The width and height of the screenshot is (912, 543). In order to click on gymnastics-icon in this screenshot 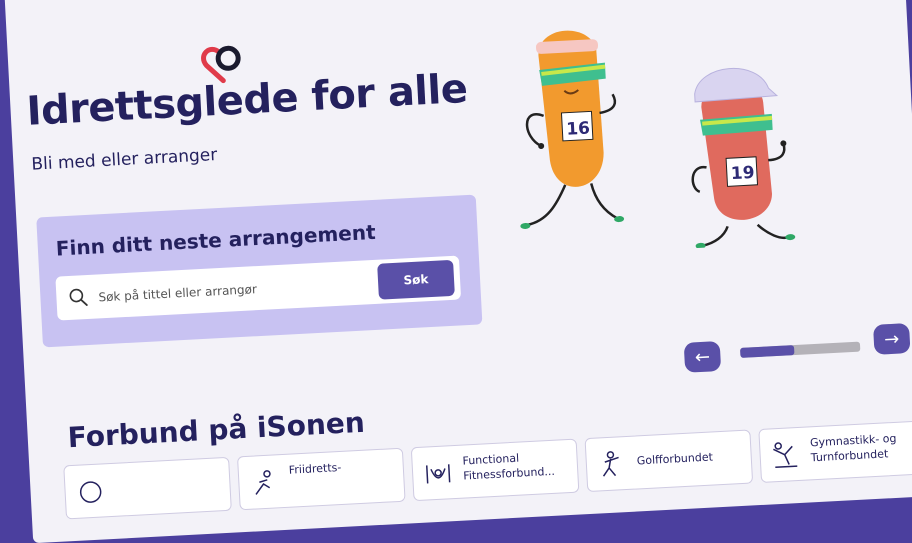, I will do `click(785, 455)`.